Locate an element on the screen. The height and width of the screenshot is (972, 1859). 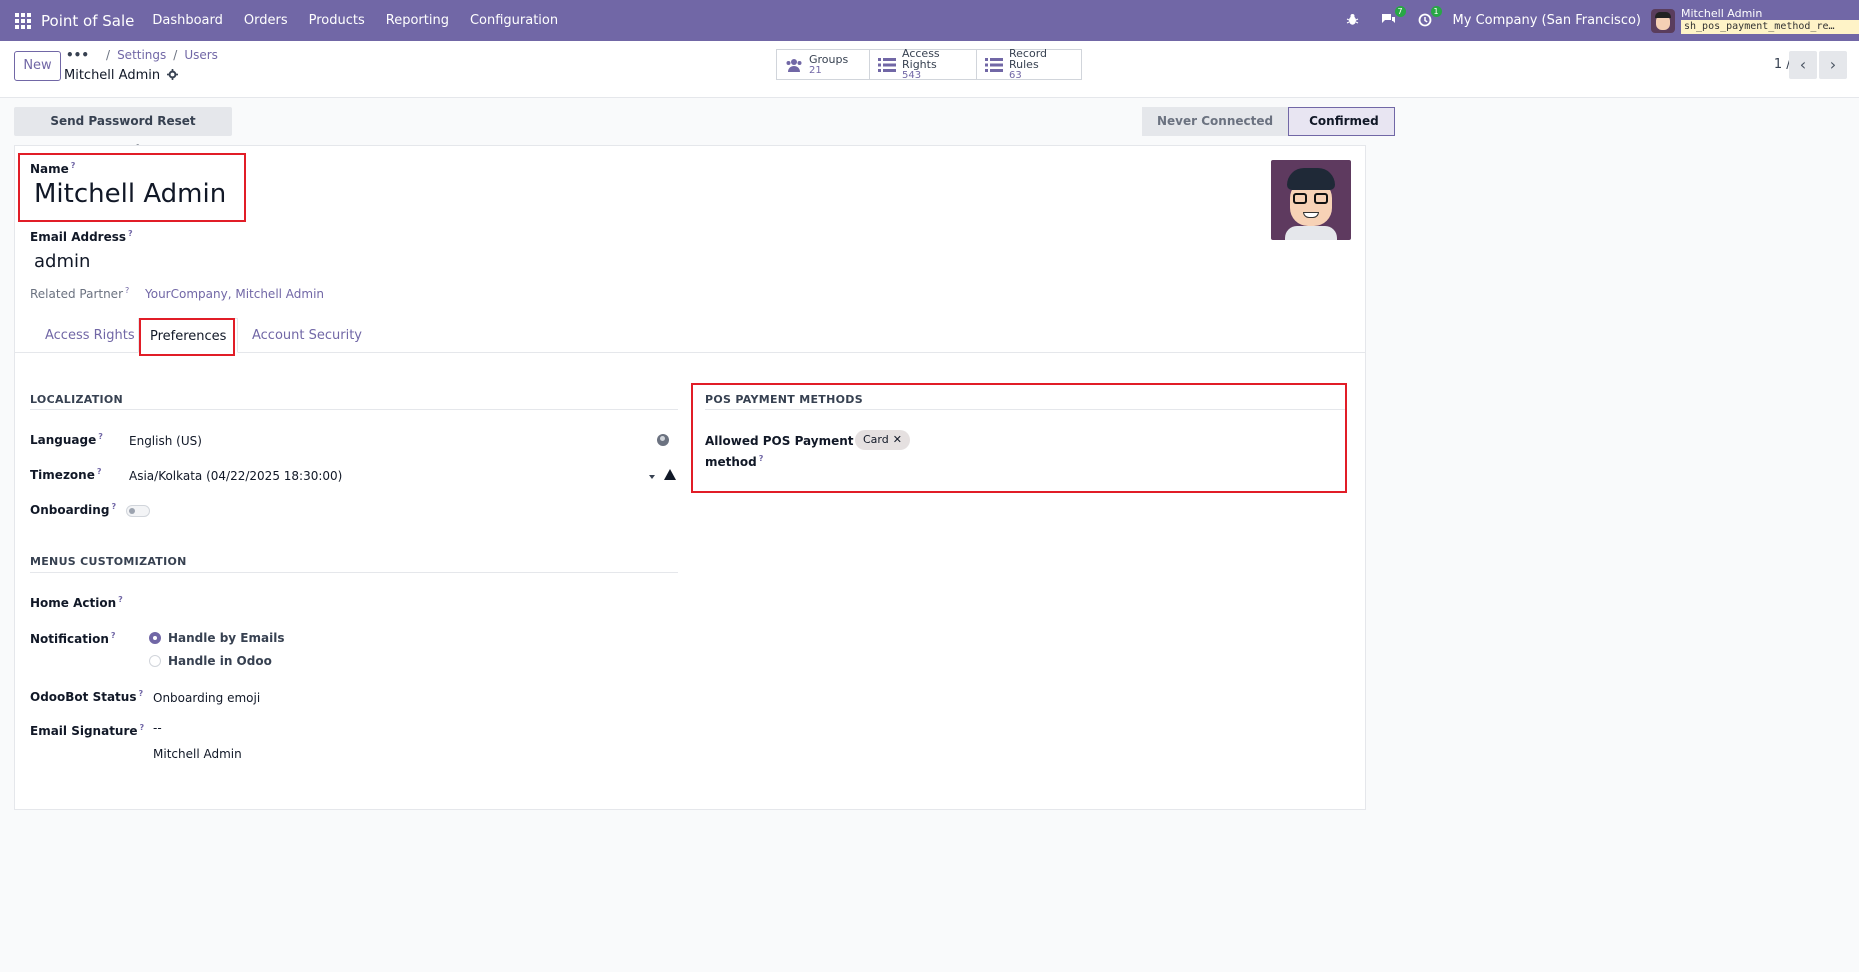
next-record-button: › is located at coordinates (1833, 65).